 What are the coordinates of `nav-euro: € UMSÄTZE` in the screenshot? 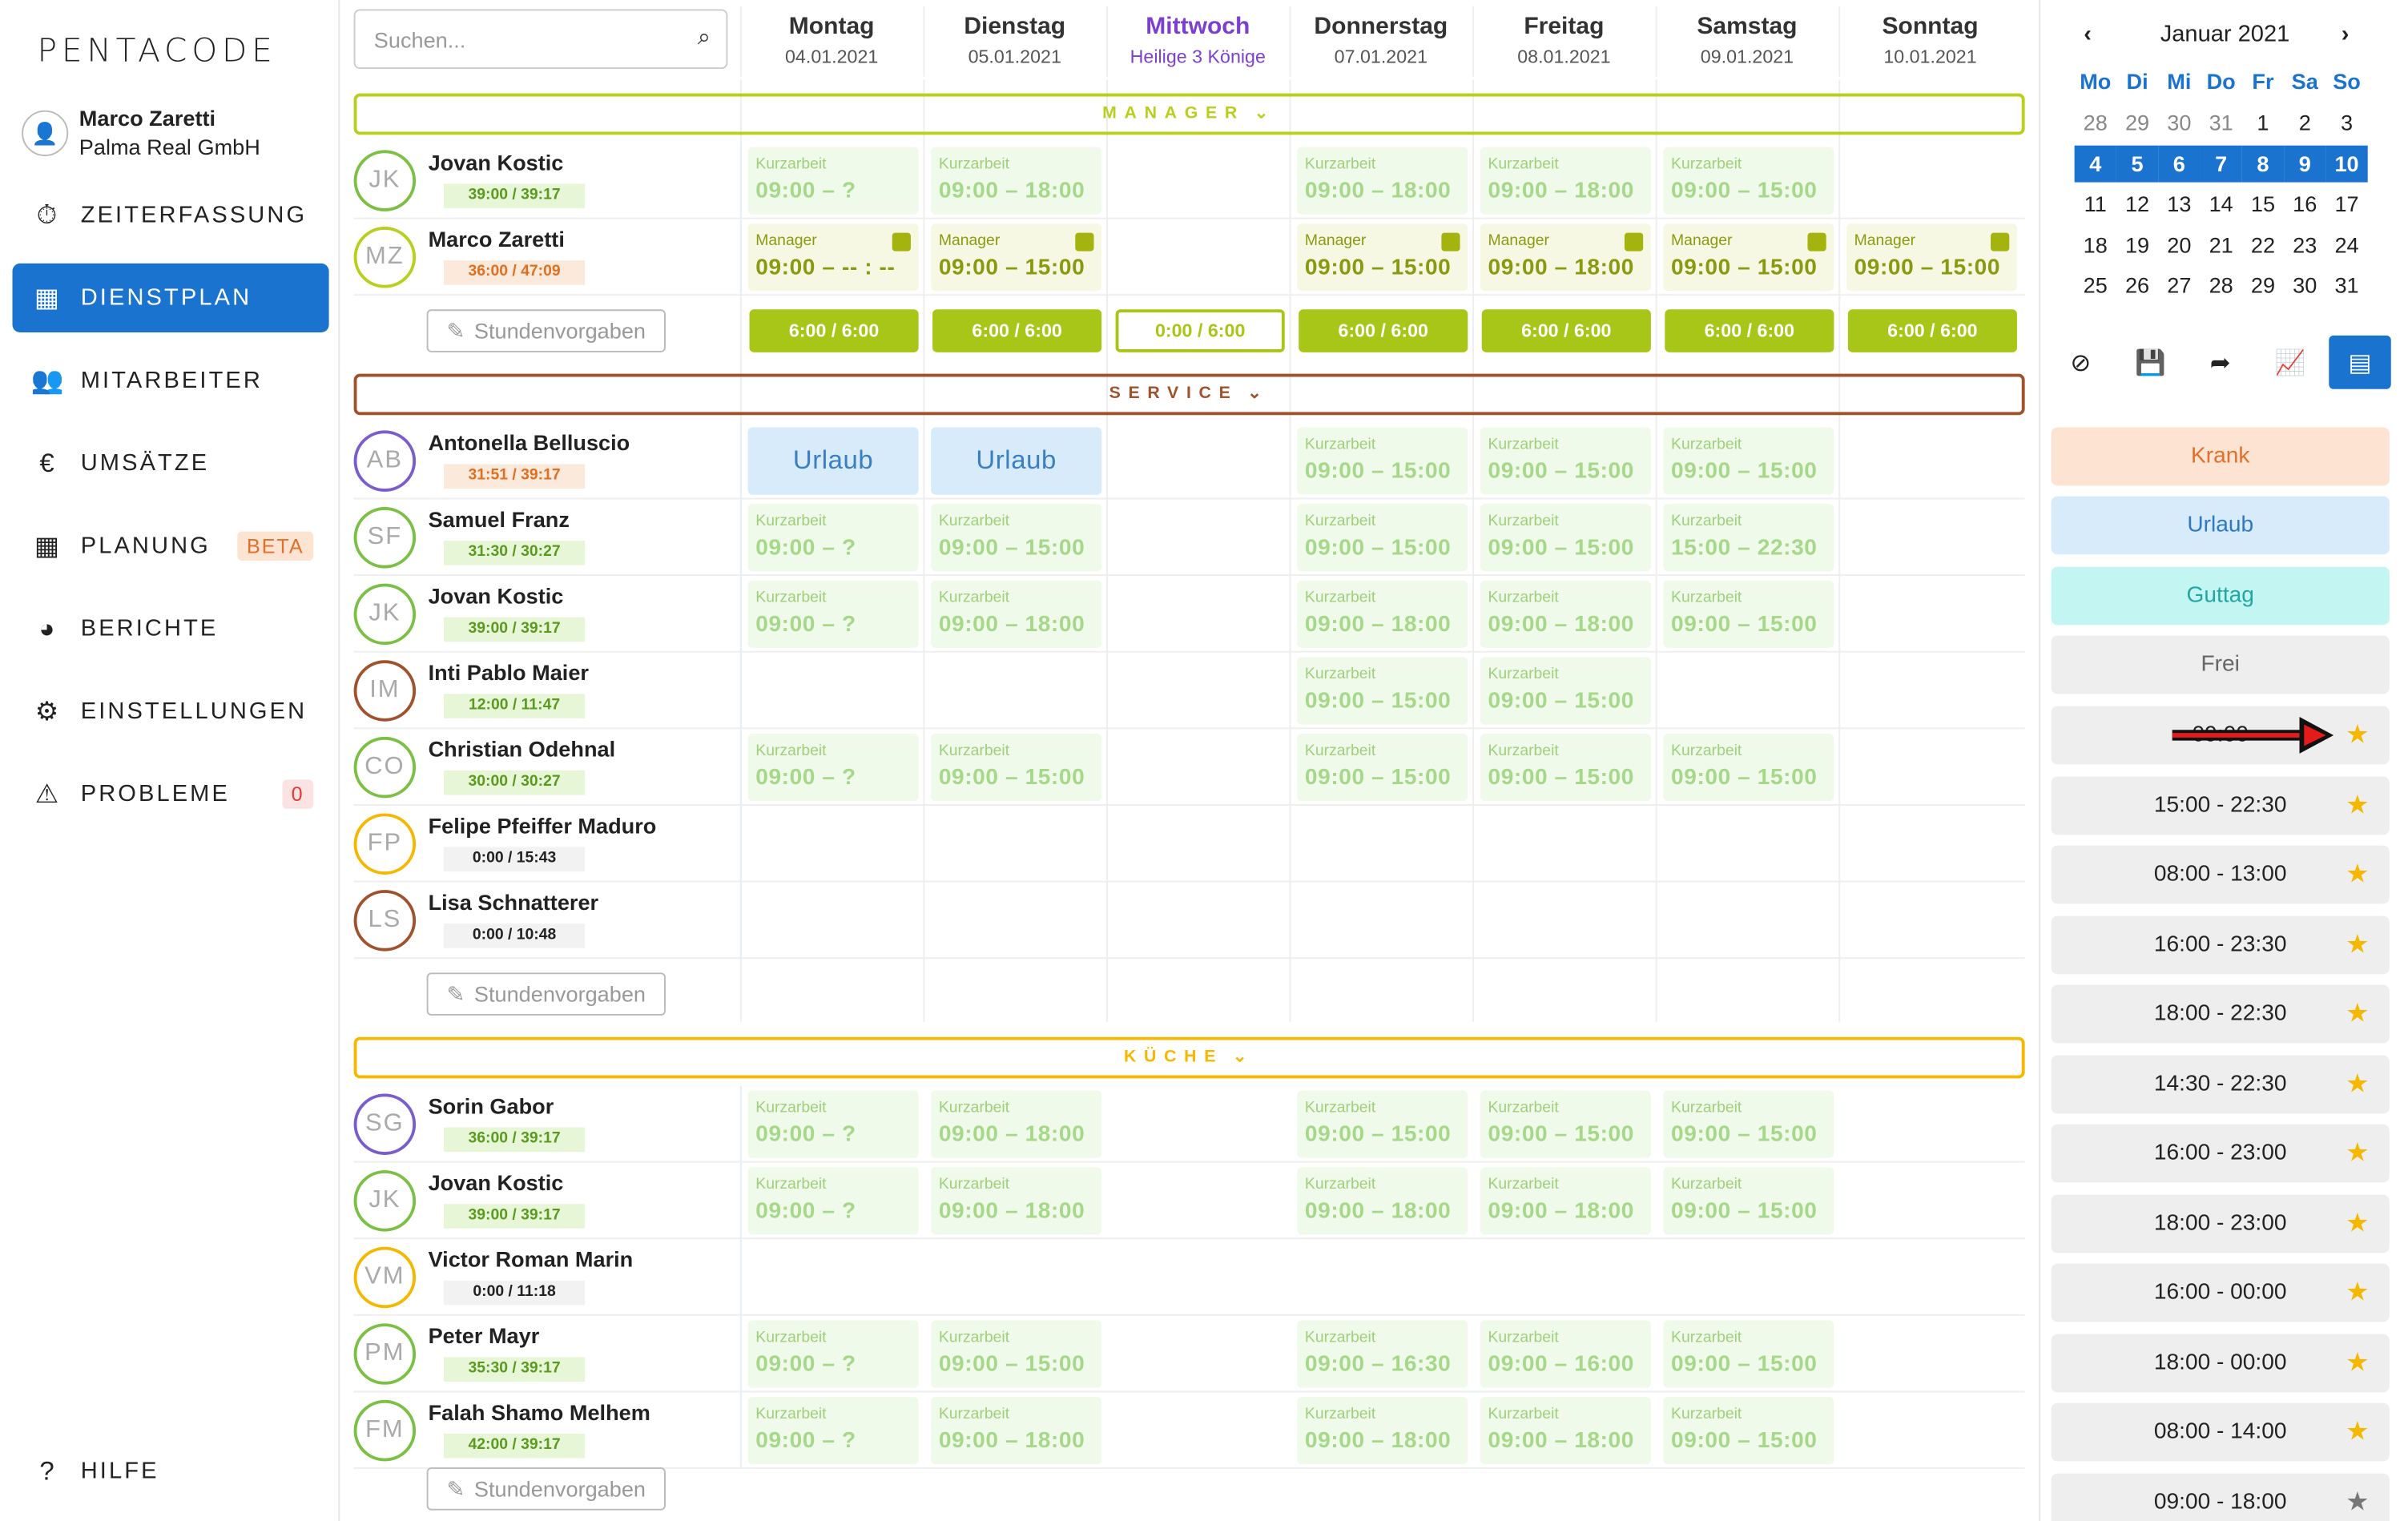 It's located at (170, 463).